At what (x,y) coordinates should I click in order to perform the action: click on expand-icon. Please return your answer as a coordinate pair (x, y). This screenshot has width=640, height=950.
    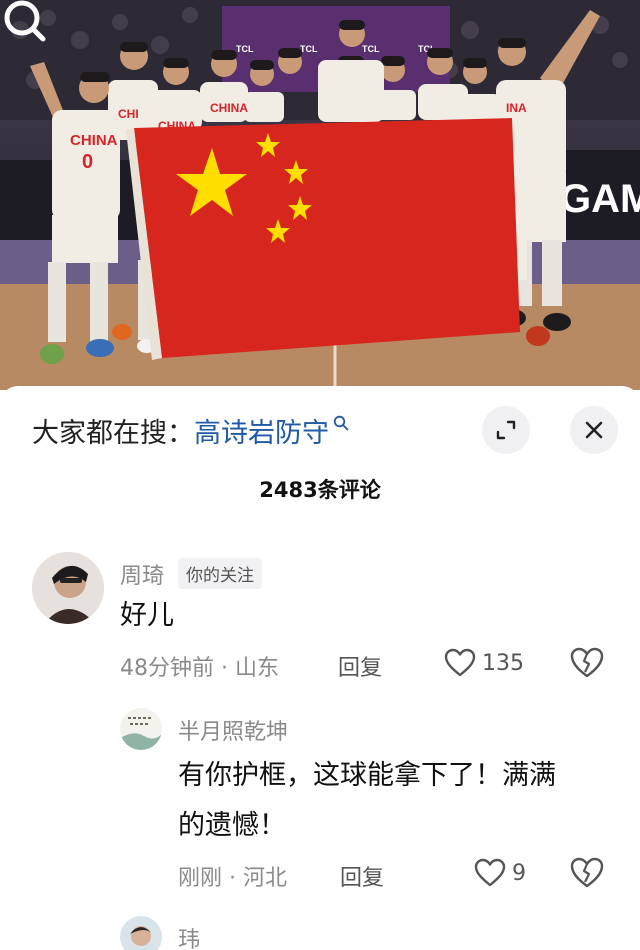
    Looking at the image, I should click on (506, 430).